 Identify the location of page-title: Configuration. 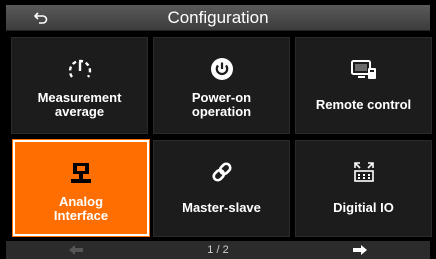
(218, 17).